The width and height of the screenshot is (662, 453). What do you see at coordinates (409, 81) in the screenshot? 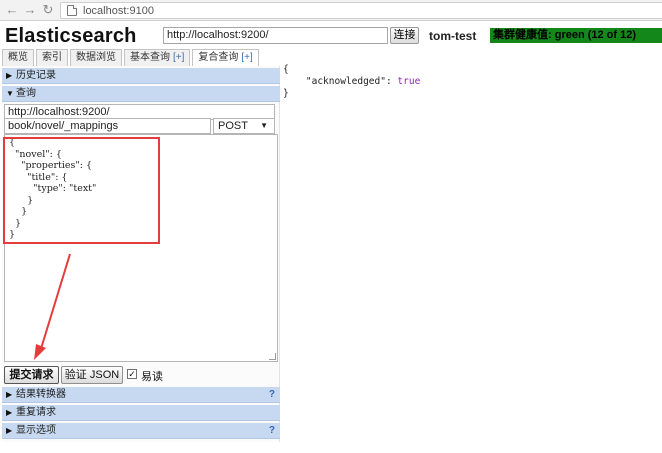
I see `result-value: true` at bounding box center [409, 81].